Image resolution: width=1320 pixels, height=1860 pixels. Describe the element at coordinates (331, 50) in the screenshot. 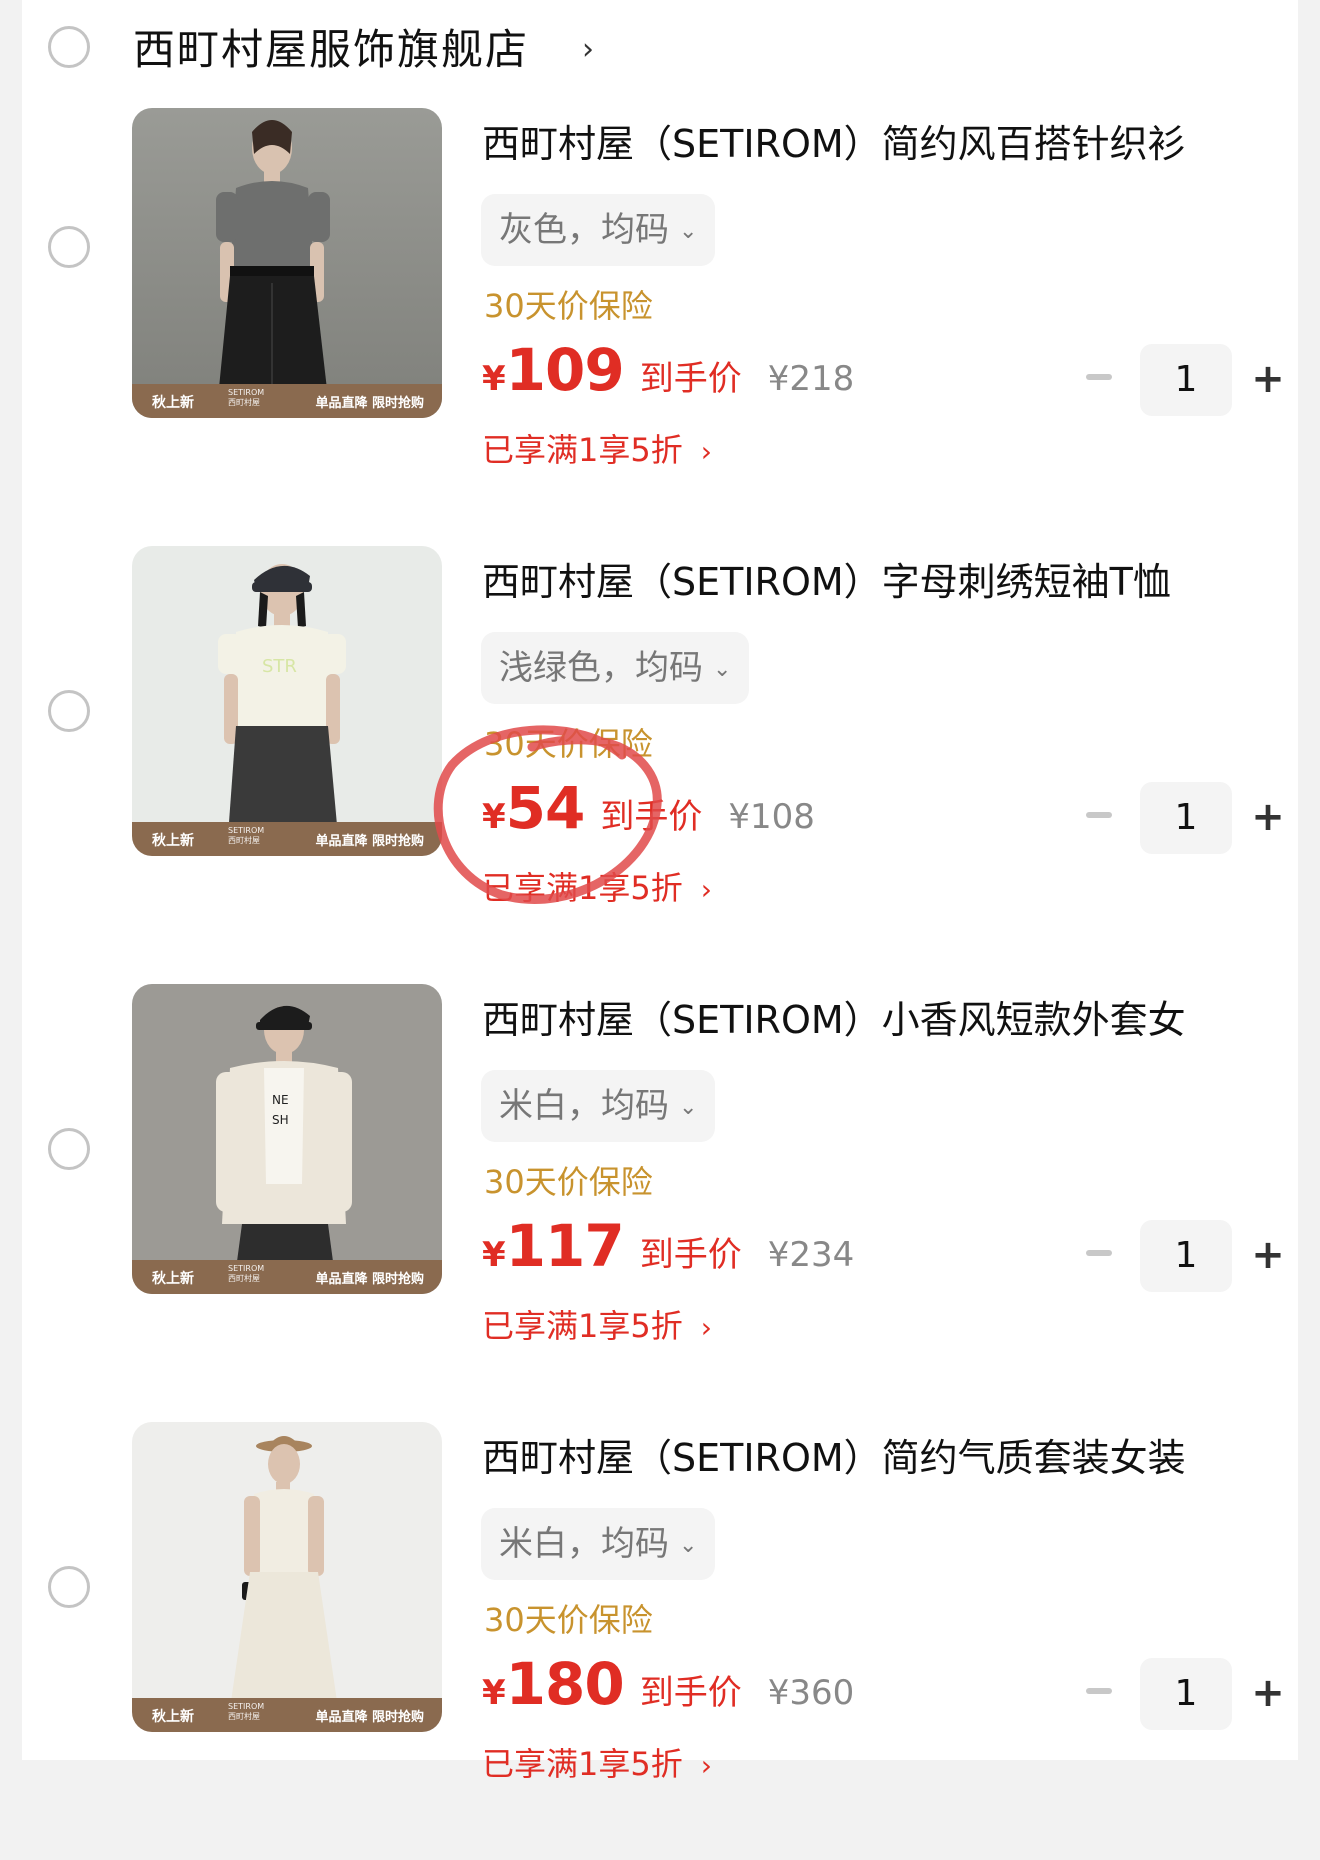

I see `shop-name: 西町村屋服饰旗舰店` at that location.